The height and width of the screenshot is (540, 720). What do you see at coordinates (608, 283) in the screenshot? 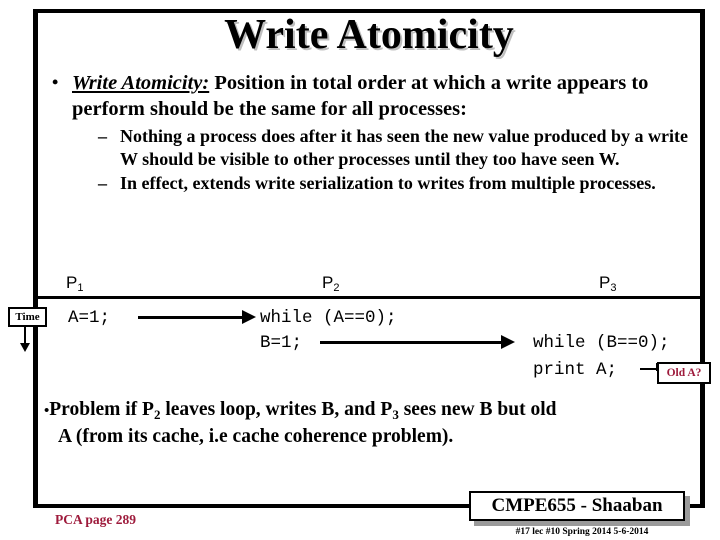
I see `process-label-p3: P3` at bounding box center [608, 283].